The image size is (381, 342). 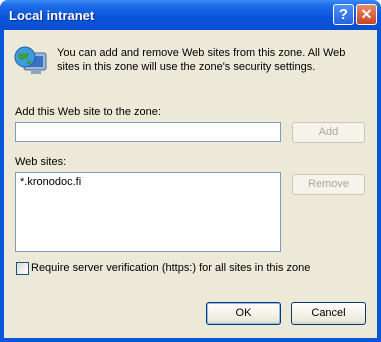 I want to click on close-button: ✕, so click(x=366, y=14).